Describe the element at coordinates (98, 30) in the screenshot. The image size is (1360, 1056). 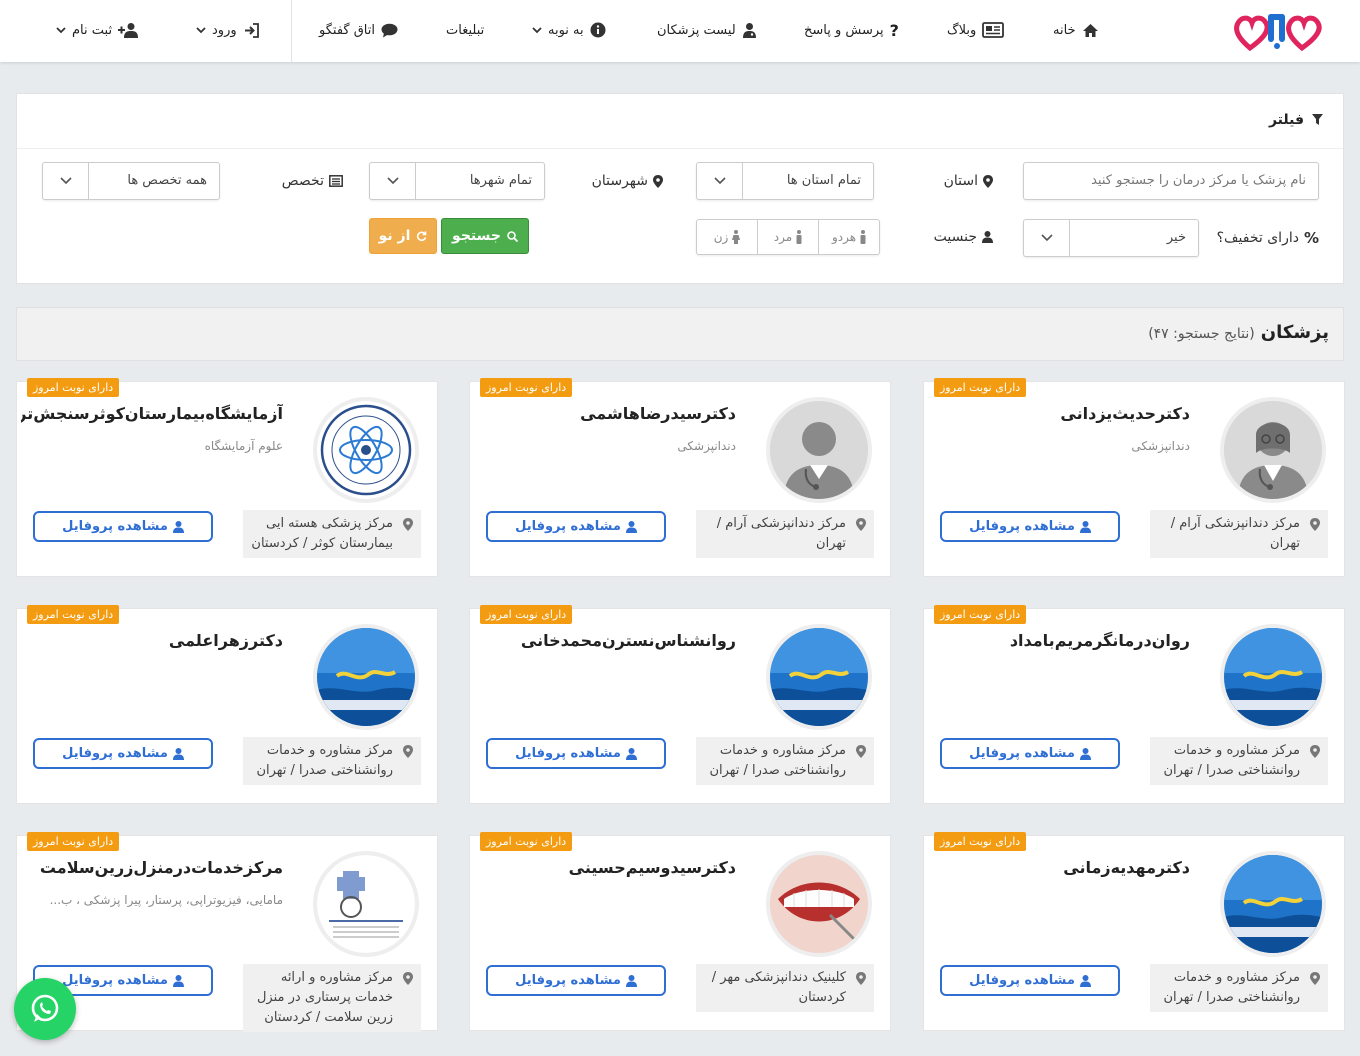
I see `nav-register-dropdown: ثبت نام` at that location.